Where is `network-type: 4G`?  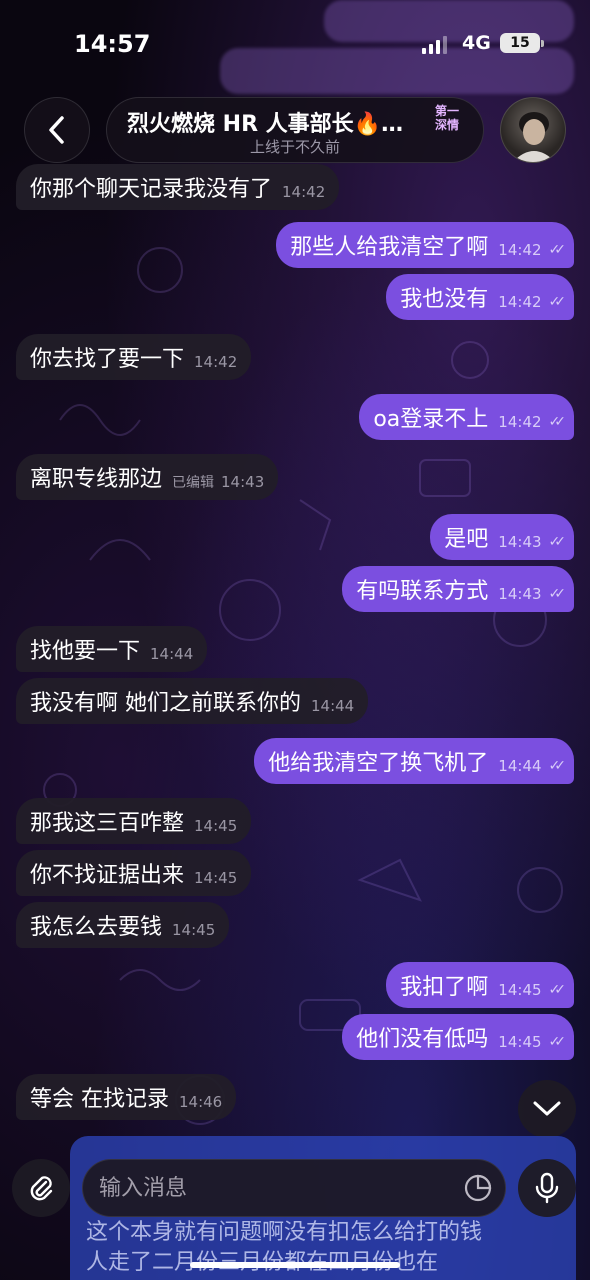
network-type: 4G is located at coordinates (476, 43).